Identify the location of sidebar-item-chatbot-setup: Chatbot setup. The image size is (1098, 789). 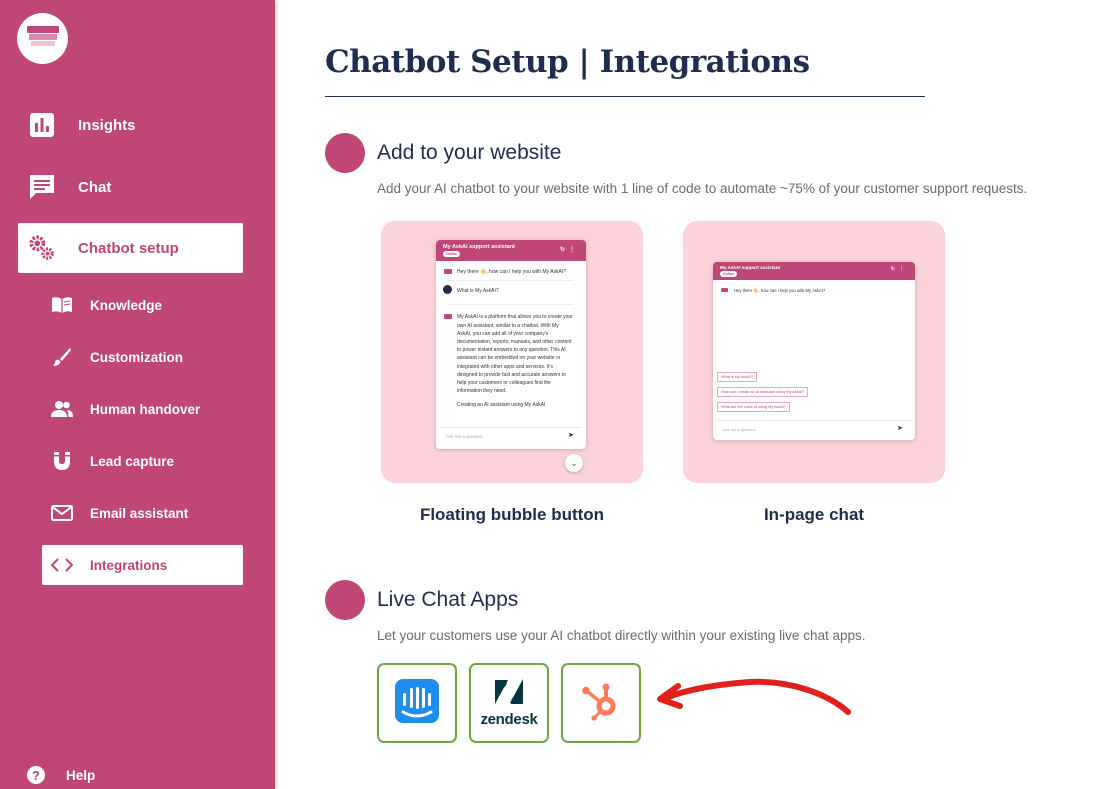
(130, 248).